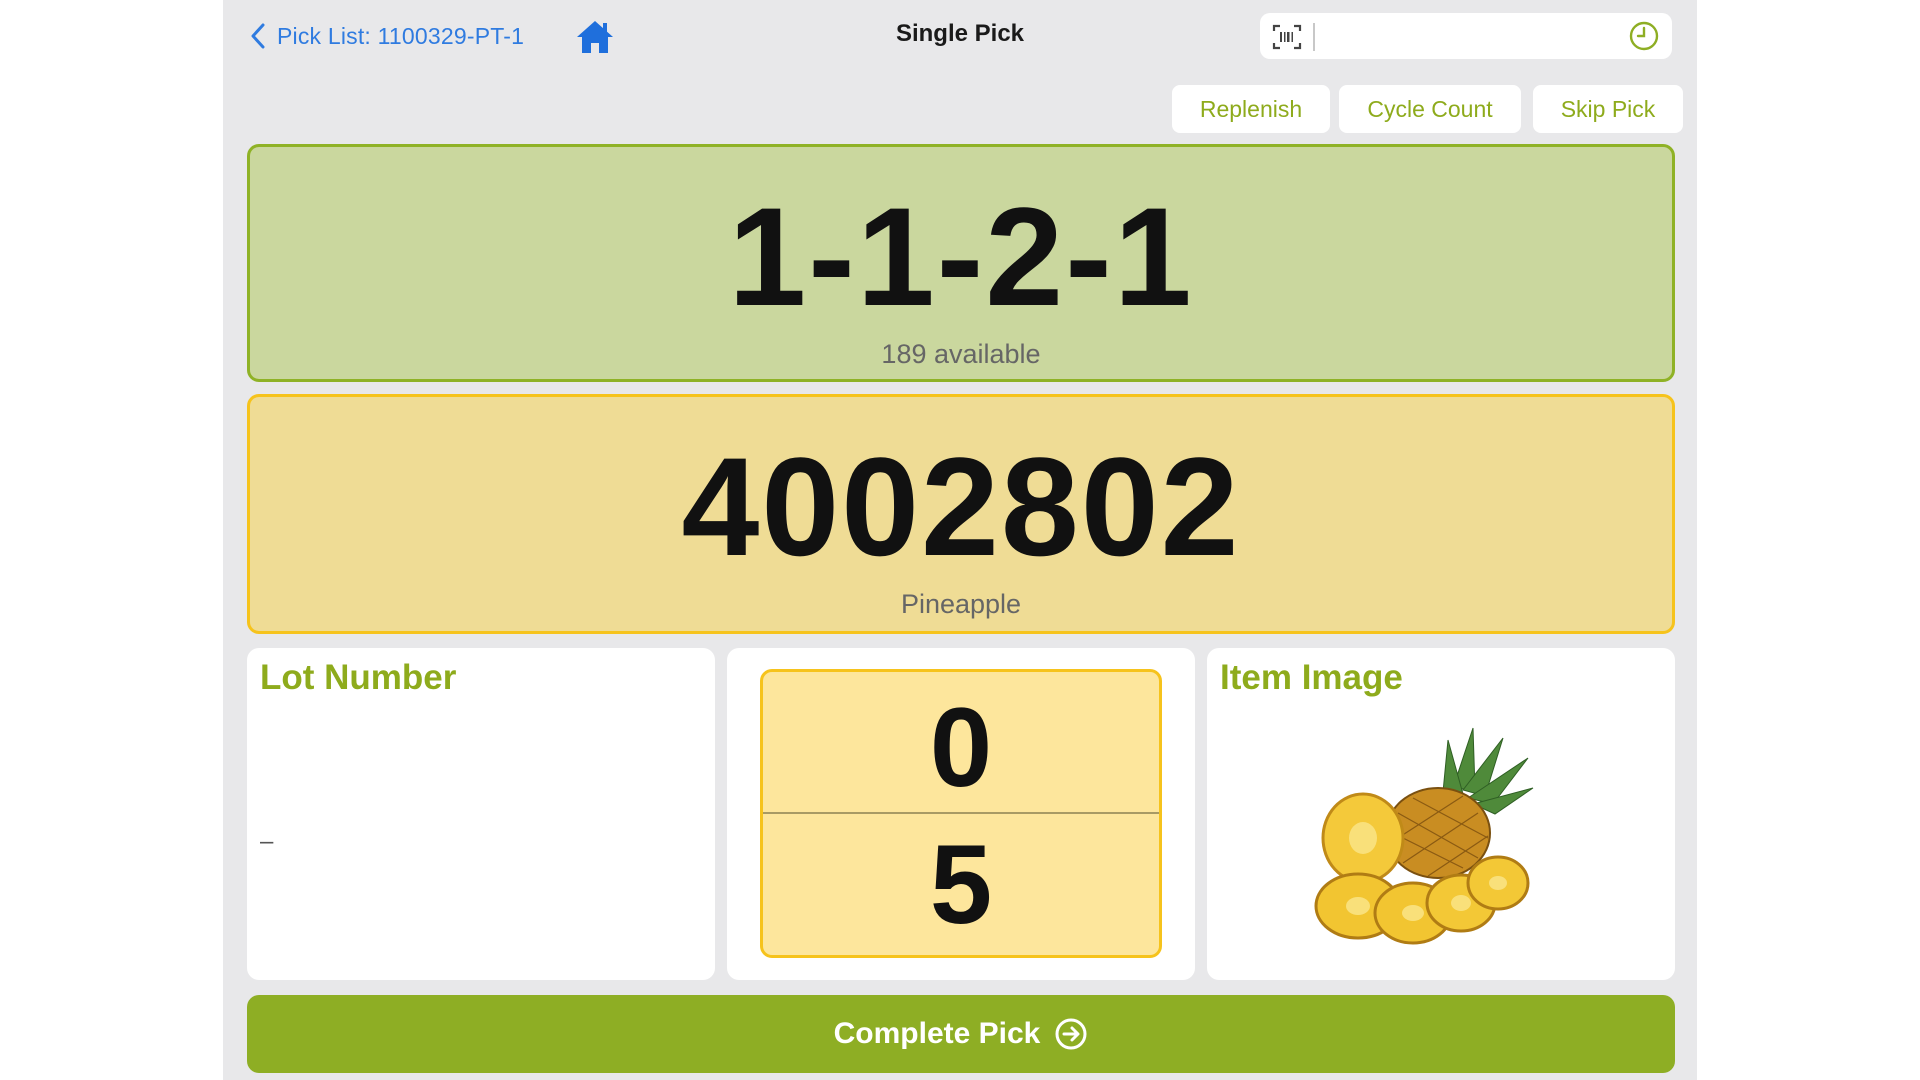 The width and height of the screenshot is (1920, 1080). I want to click on scan-field, so click(1466, 36).